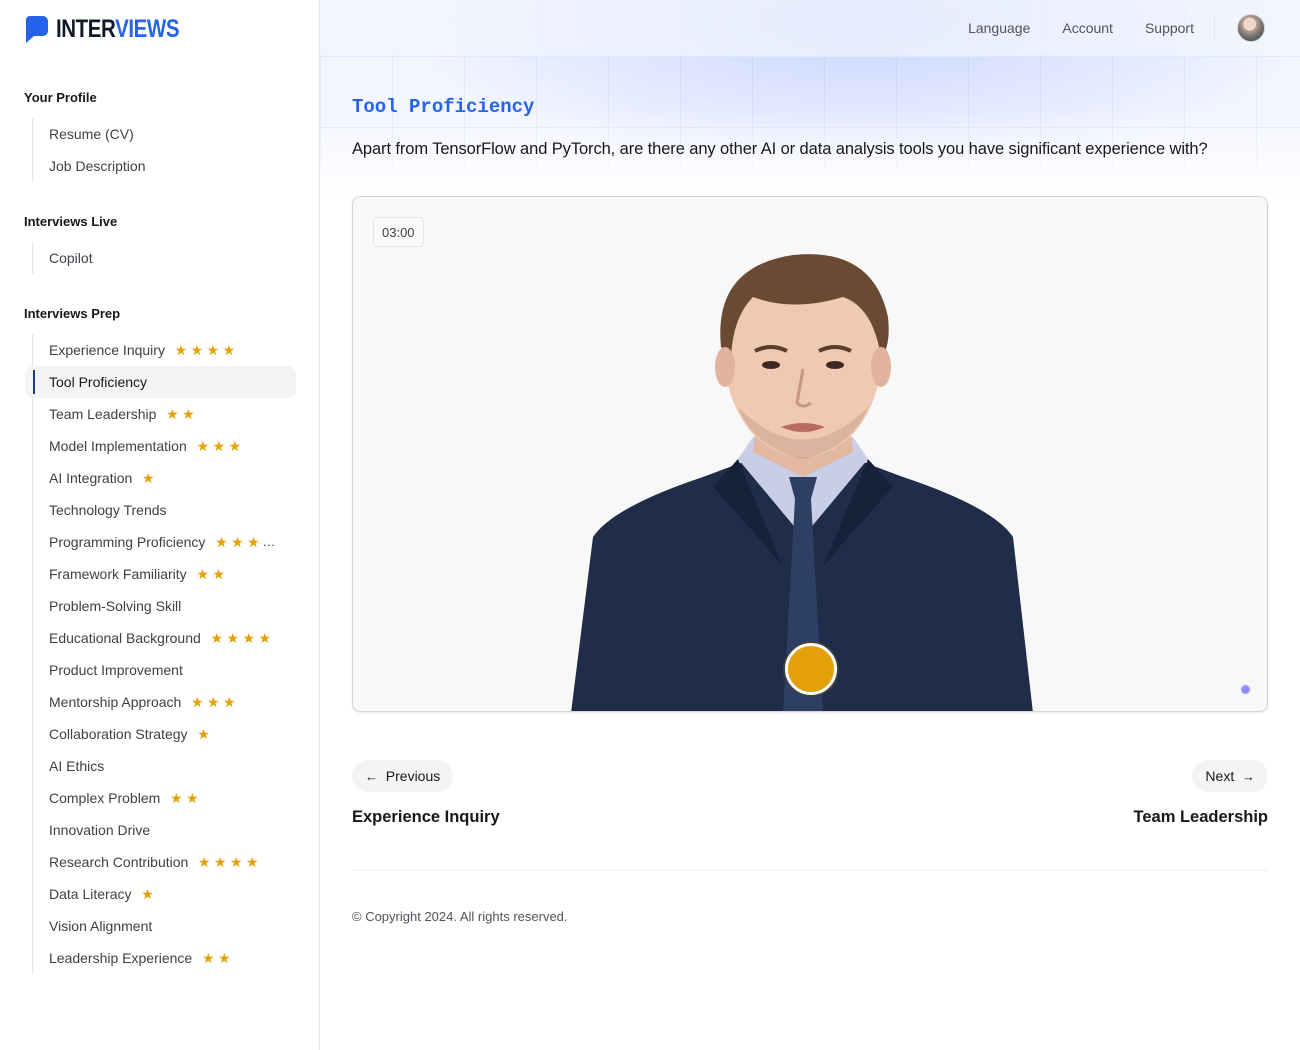  Describe the element at coordinates (999, 28) in the screenshot. I see `nav-language: Language` at that location.